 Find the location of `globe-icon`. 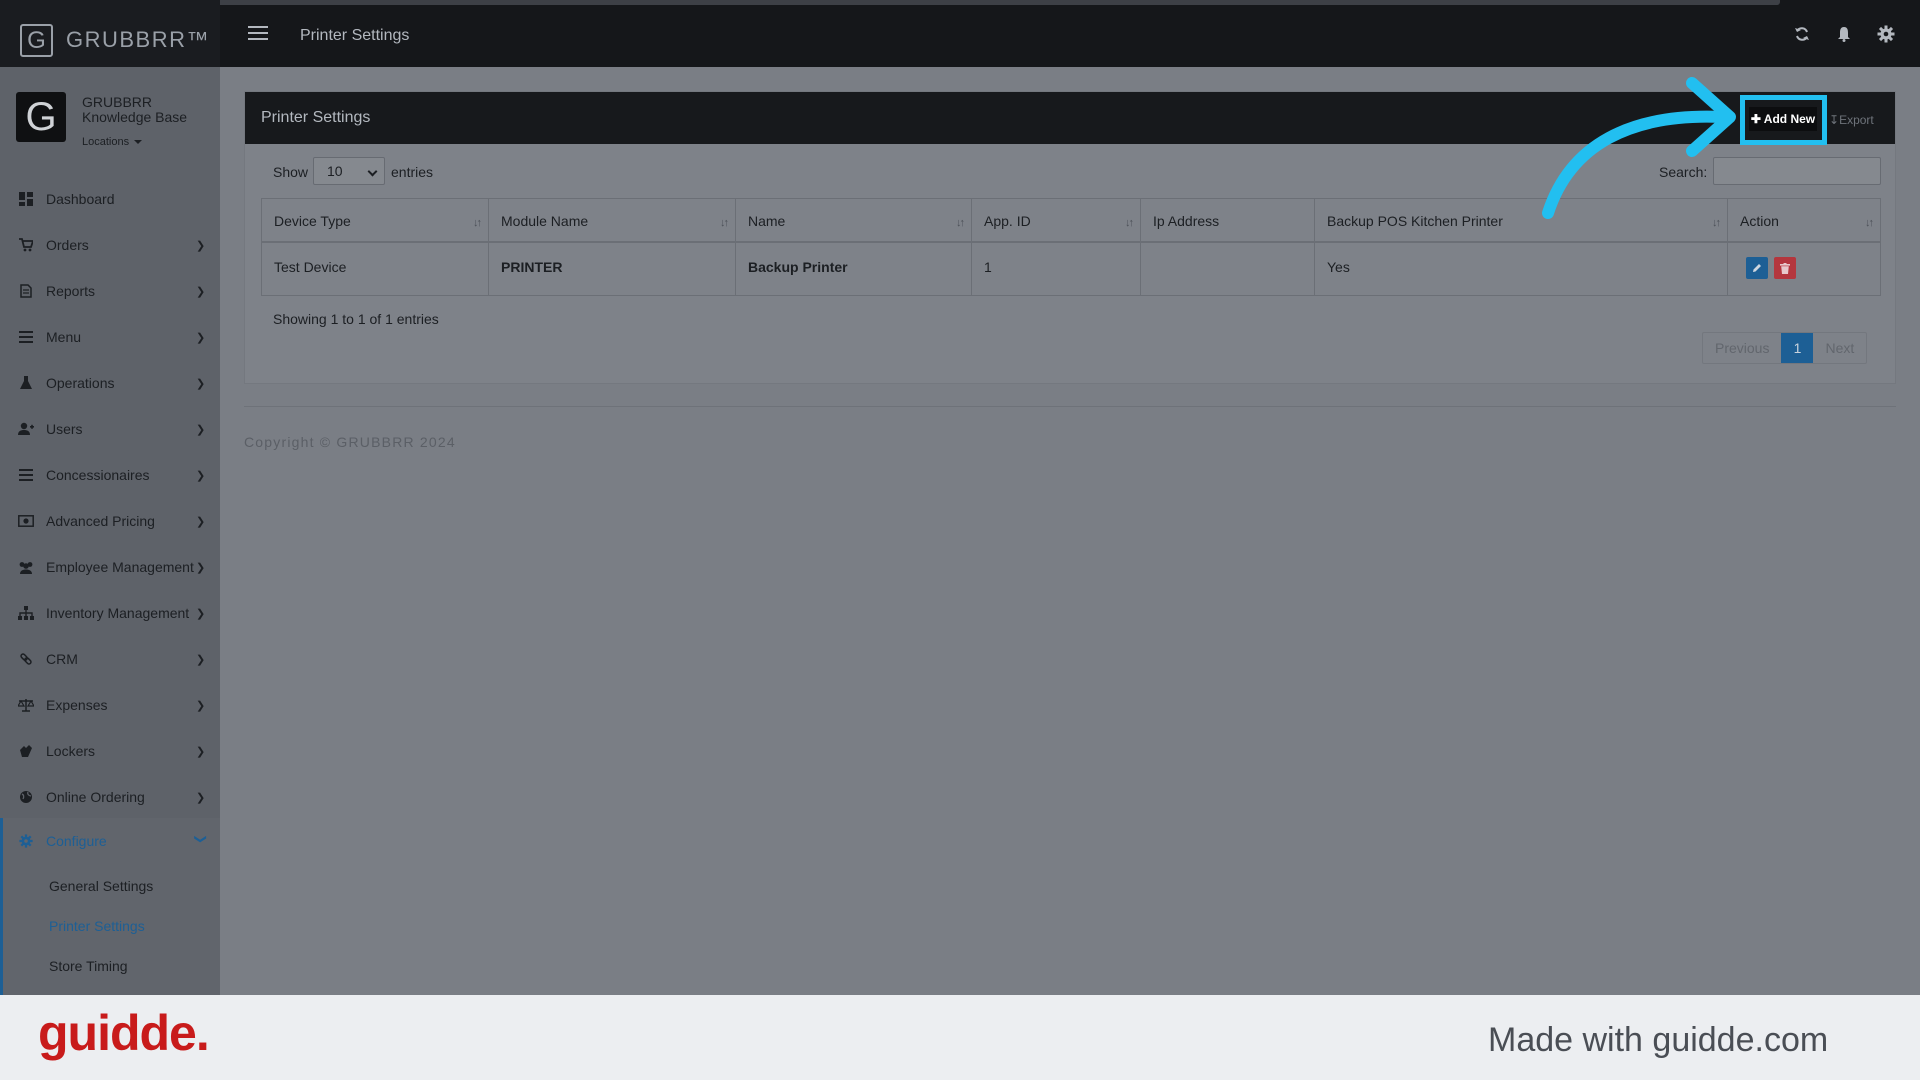

globe-icon is located at coordinates (26, 797).